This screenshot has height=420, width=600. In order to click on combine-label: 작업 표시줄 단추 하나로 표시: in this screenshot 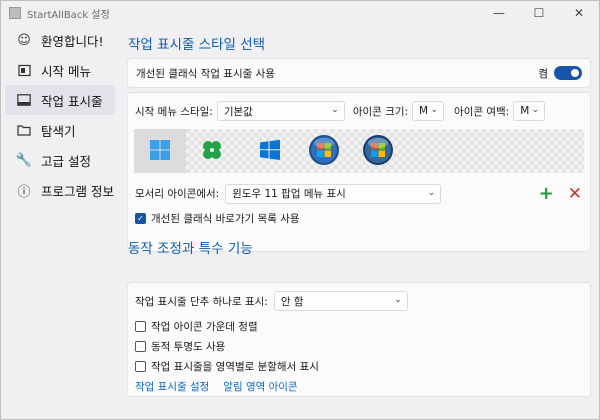, I will do `click(201, 301)`.